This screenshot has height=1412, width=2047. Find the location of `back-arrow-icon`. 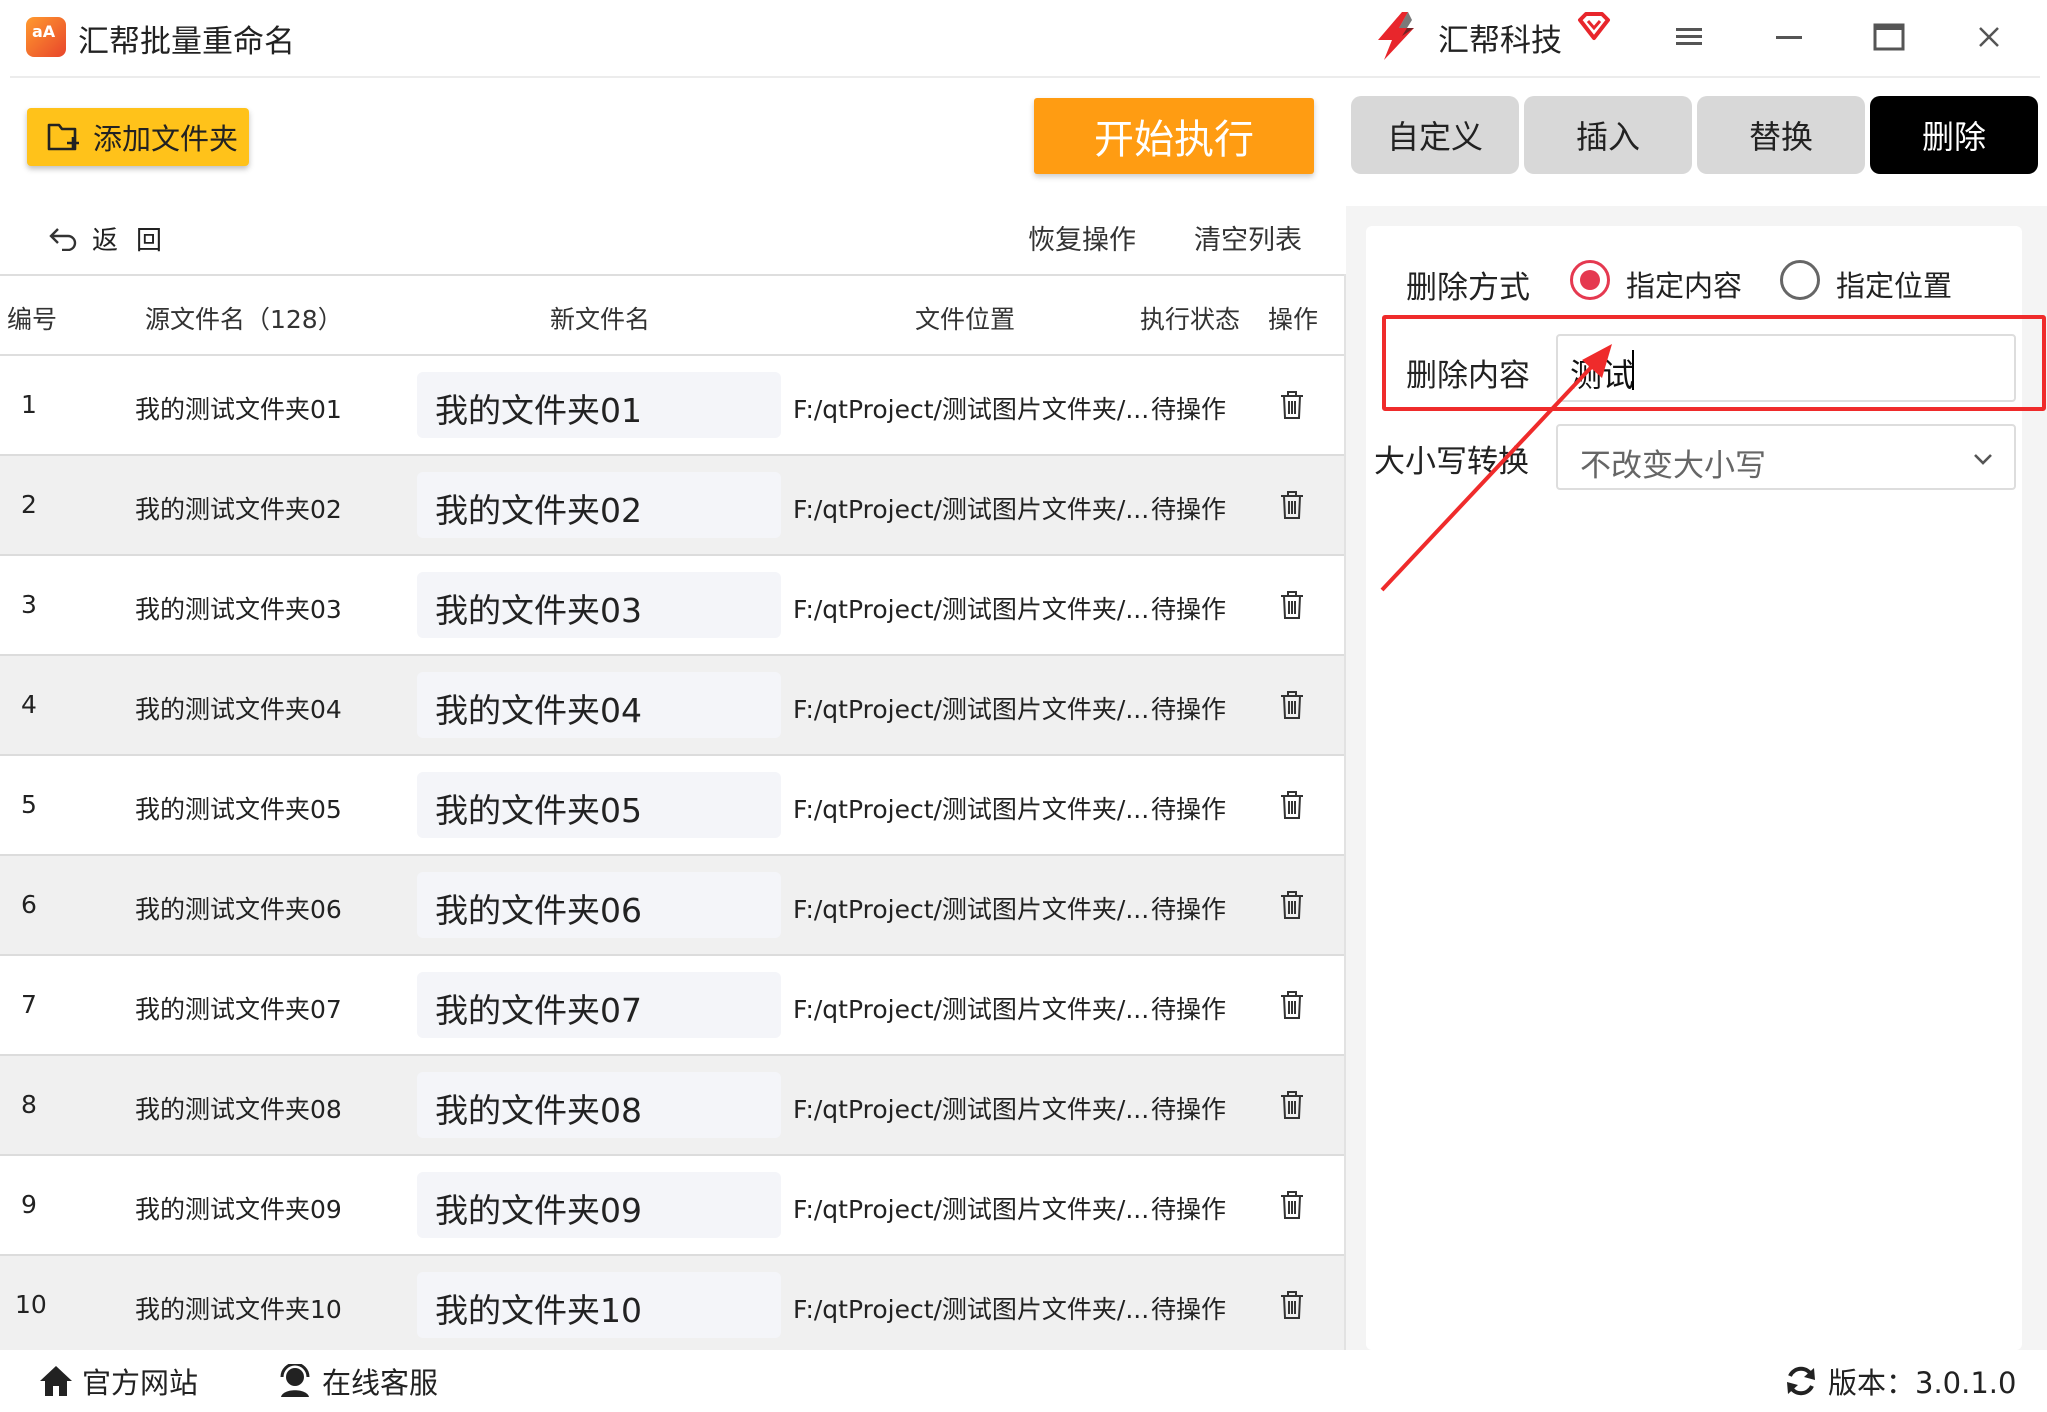

back-arrow-icon is located at coordinates (63, 239).